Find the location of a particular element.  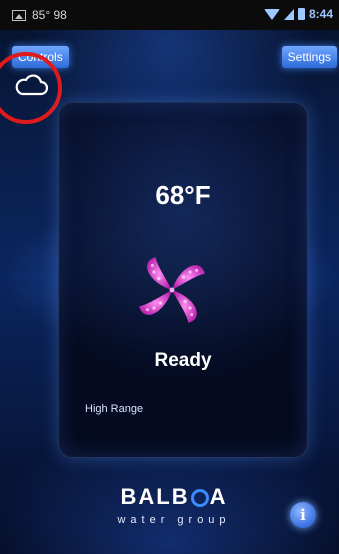

image-icon is located at coordinates (19, 15).